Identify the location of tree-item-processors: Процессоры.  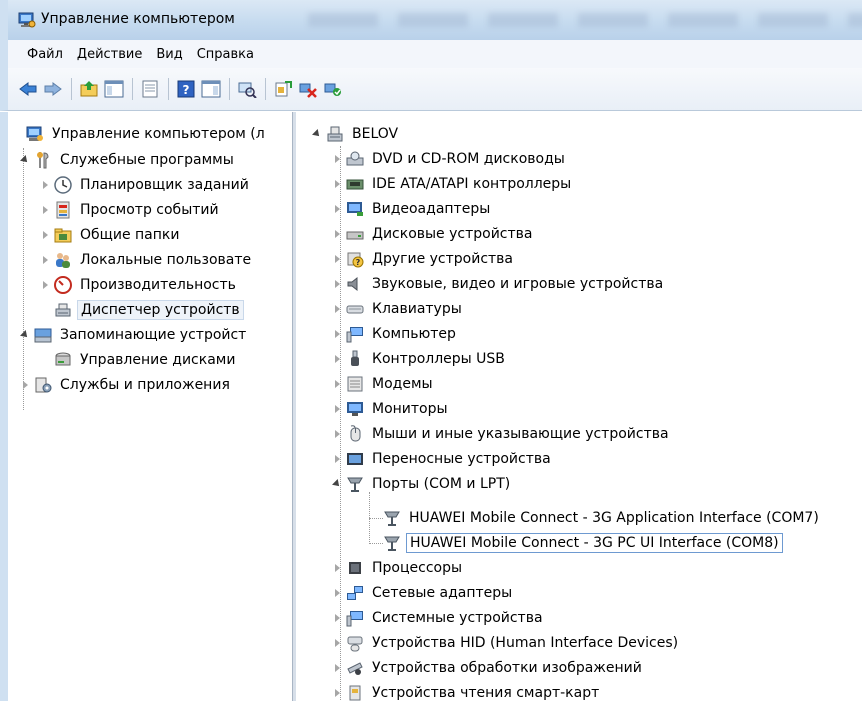
(398, 568).